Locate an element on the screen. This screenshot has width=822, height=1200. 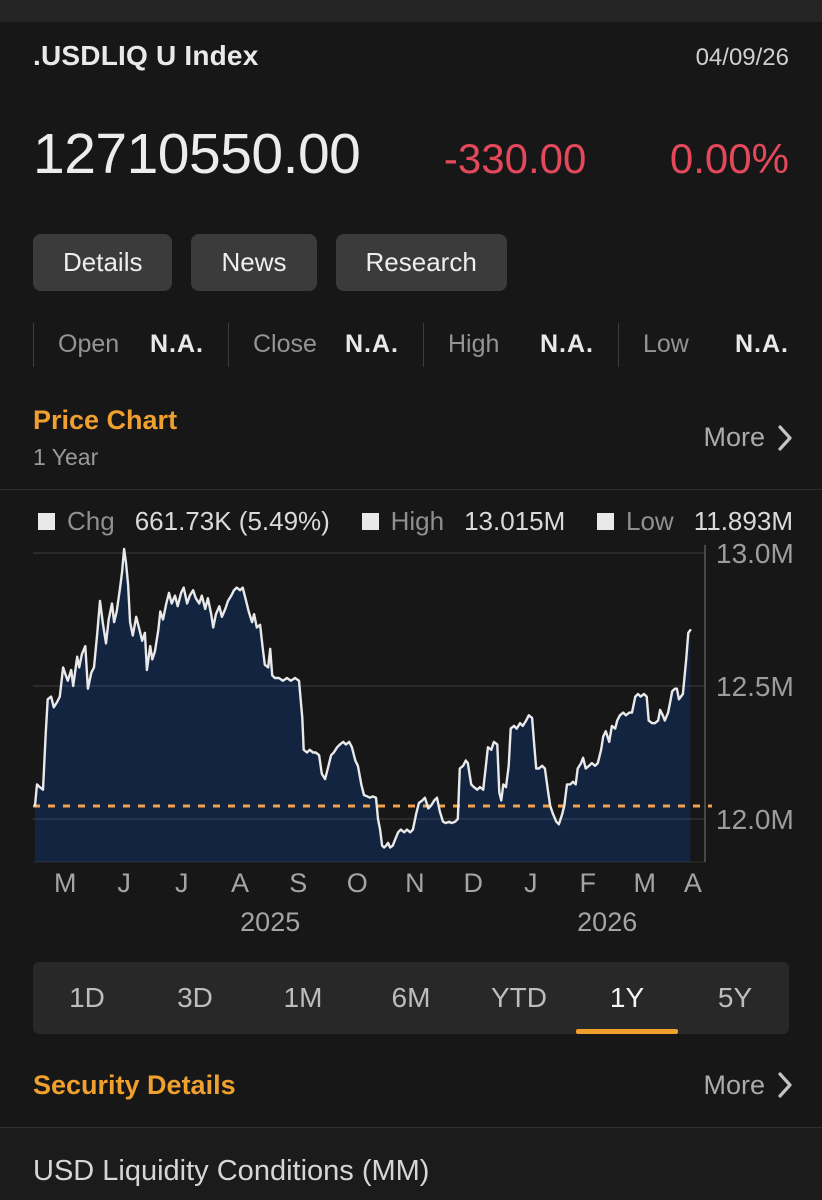
svg-text: 2026 is located at coordinates (607, 922).